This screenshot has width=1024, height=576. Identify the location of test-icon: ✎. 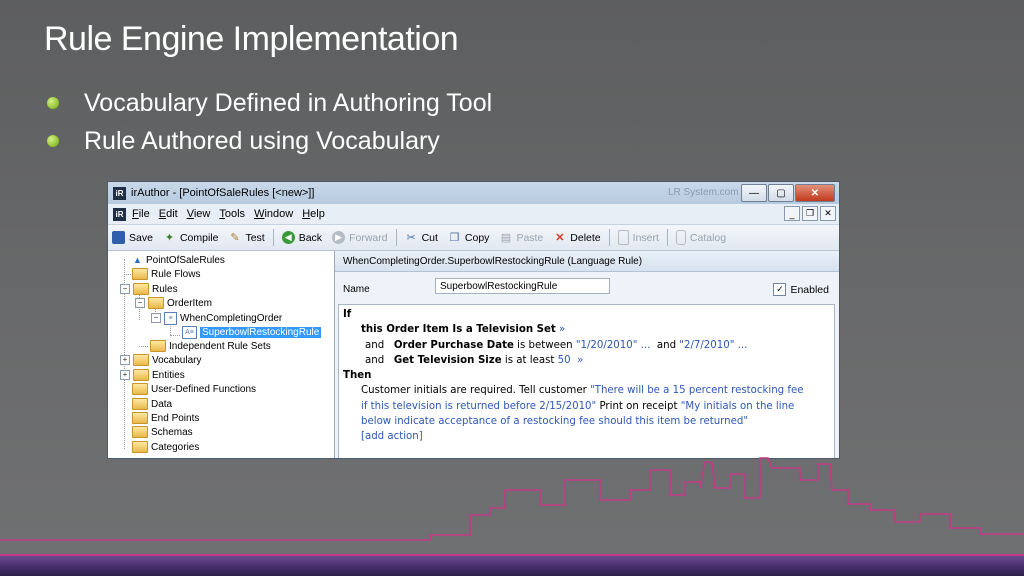
(235, 238).